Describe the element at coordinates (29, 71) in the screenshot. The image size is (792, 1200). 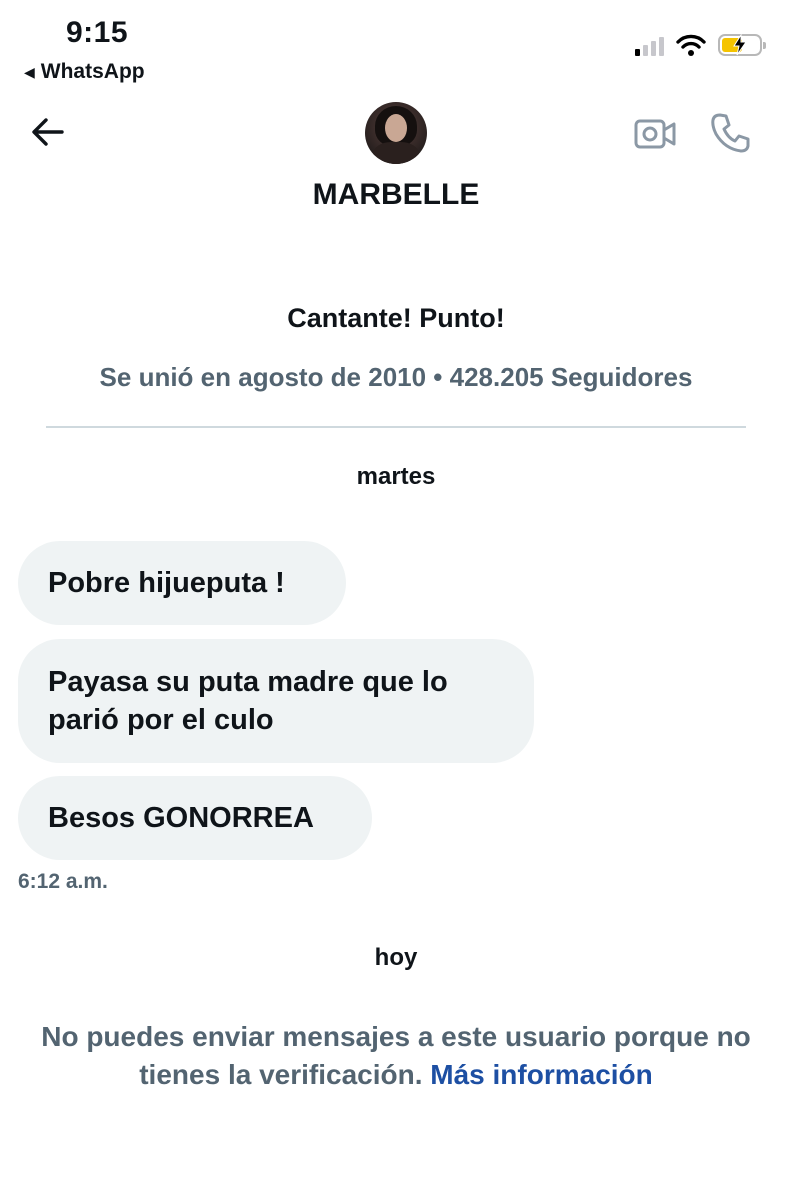
I see `back-triangle-icon: ◀` at that location.